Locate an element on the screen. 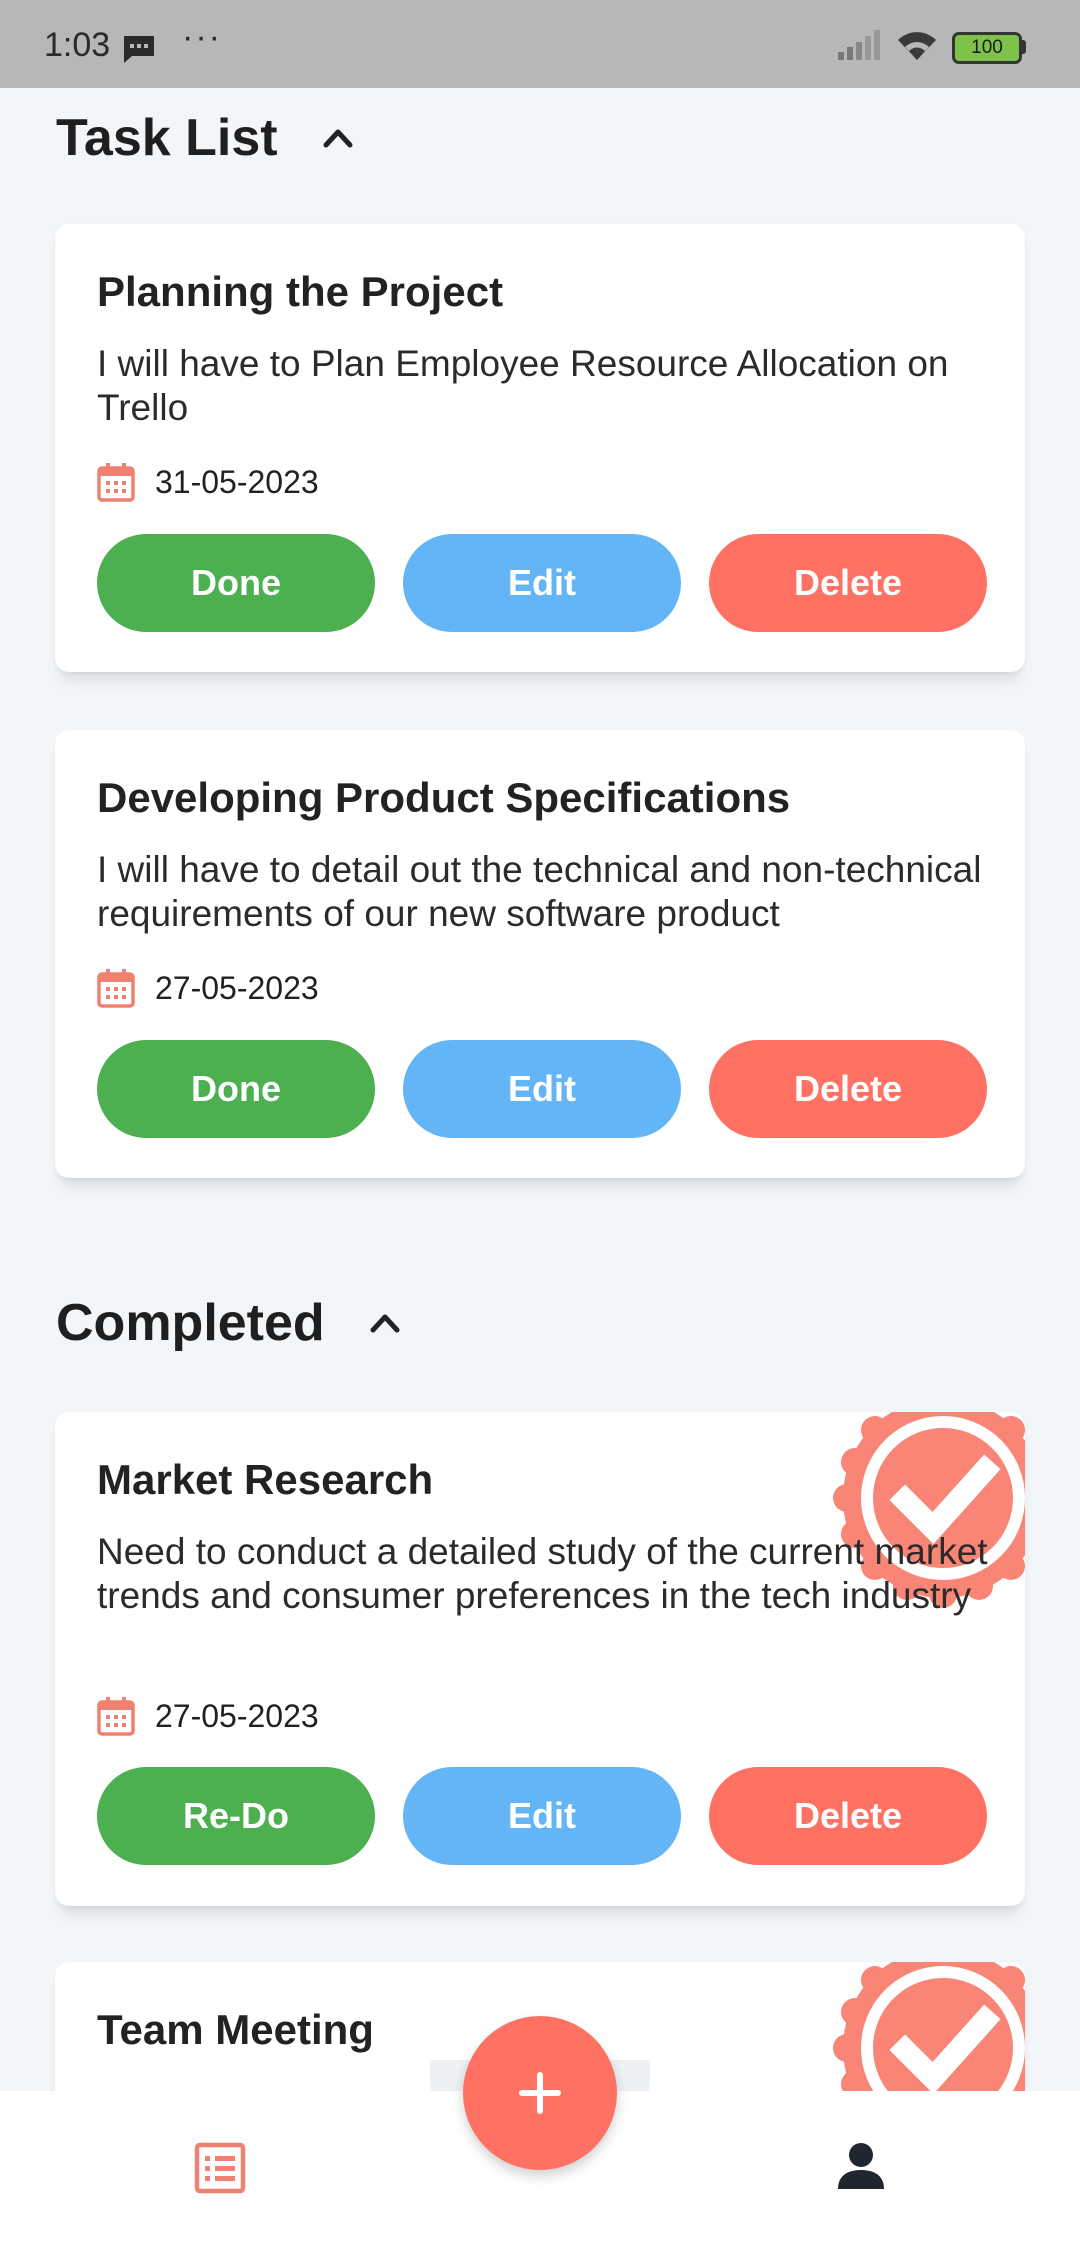 This screenshot has width=1080, height=2246. message-notification-icon is located at coordinates (139, 51).